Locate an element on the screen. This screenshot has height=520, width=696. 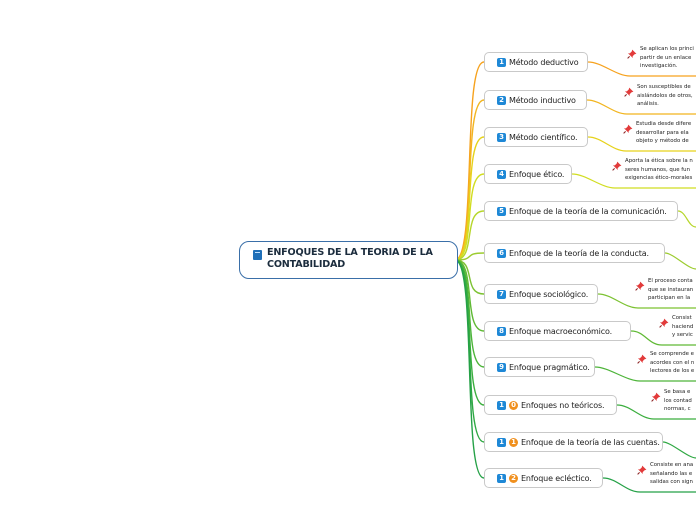
root-title: ENFOQUES DE LA TEORIA DE LA CONTABILIDAD is located at coordinates (350, 258).